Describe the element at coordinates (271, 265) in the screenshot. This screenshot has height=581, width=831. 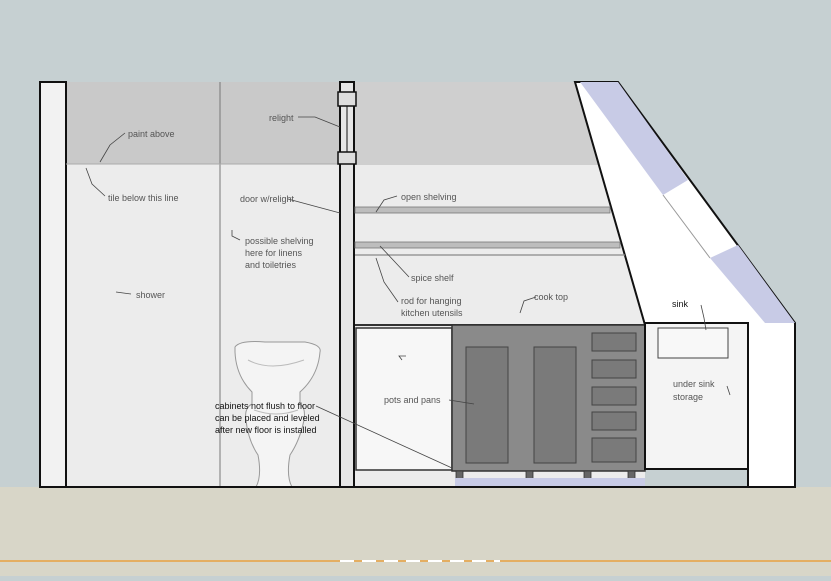
I see `label-shelving-line3: and toiletries` at that location.